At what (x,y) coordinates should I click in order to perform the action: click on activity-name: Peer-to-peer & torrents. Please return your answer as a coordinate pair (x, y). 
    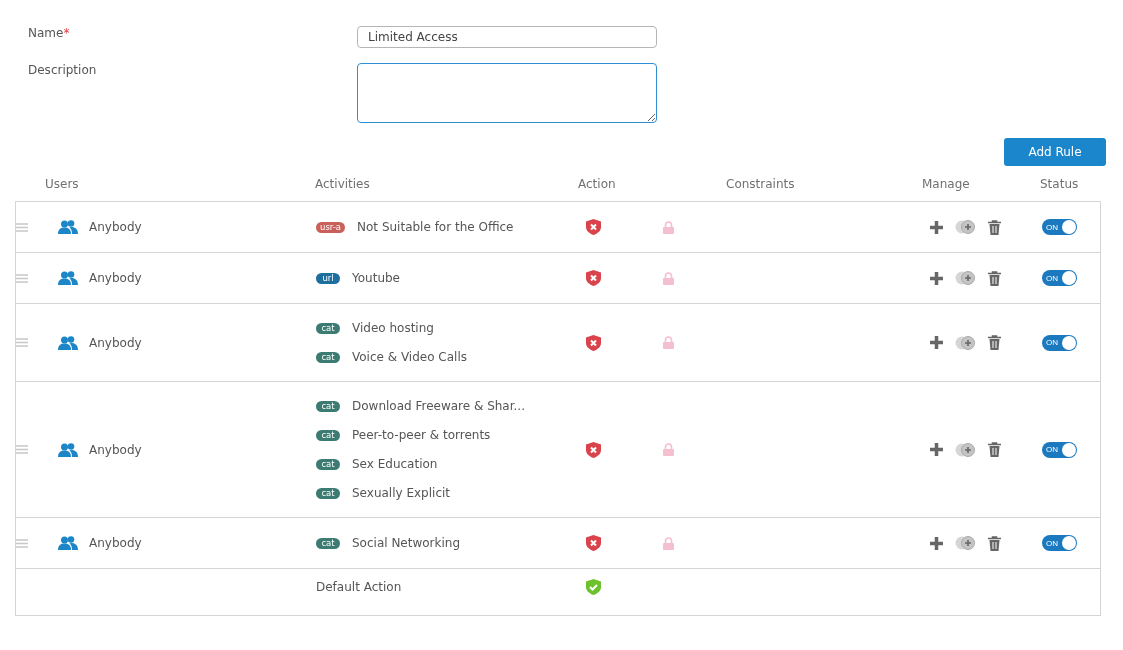
    Looking at the image, I should click on (421, 435).